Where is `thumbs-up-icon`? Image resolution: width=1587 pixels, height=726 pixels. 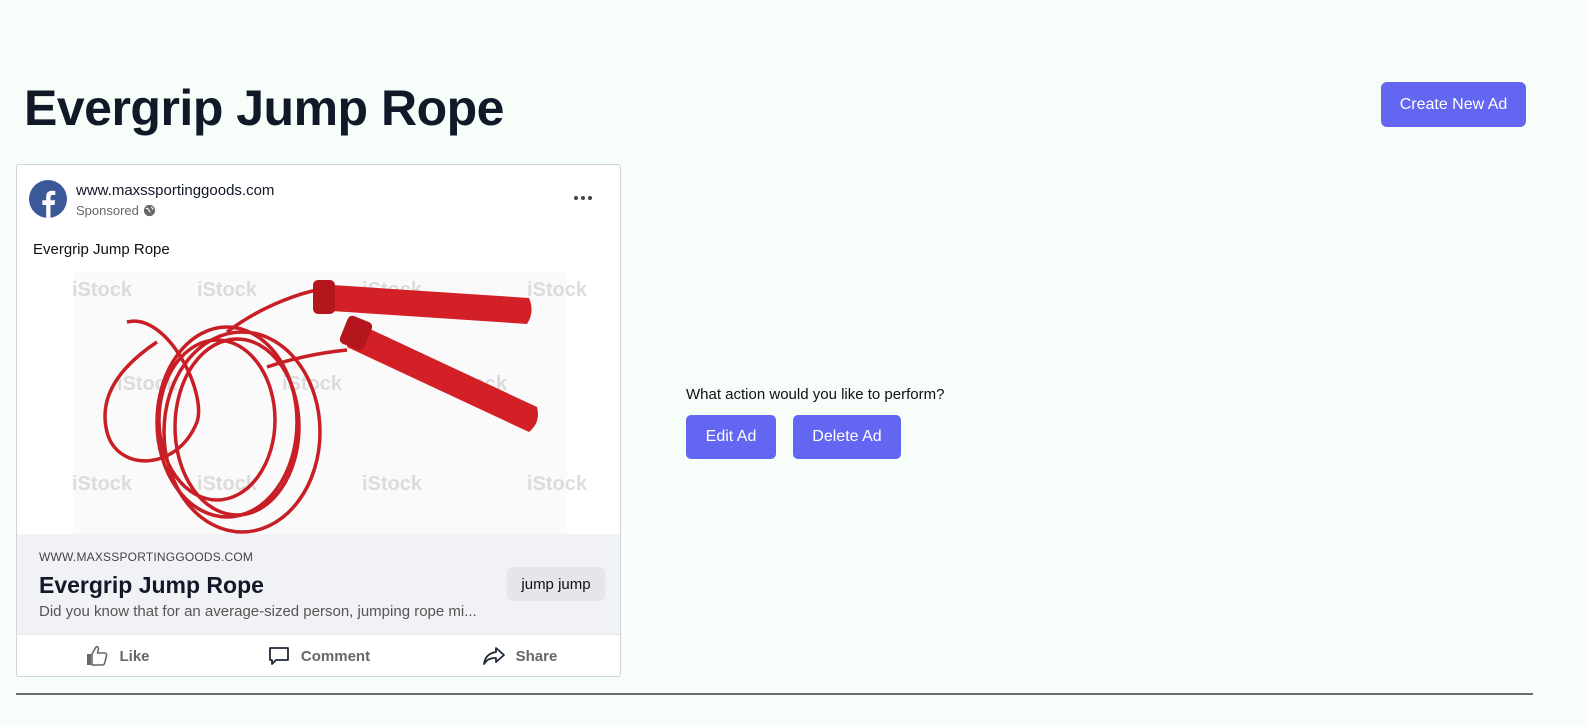 thumbs-up-icon is located at coordinates (97, 655).